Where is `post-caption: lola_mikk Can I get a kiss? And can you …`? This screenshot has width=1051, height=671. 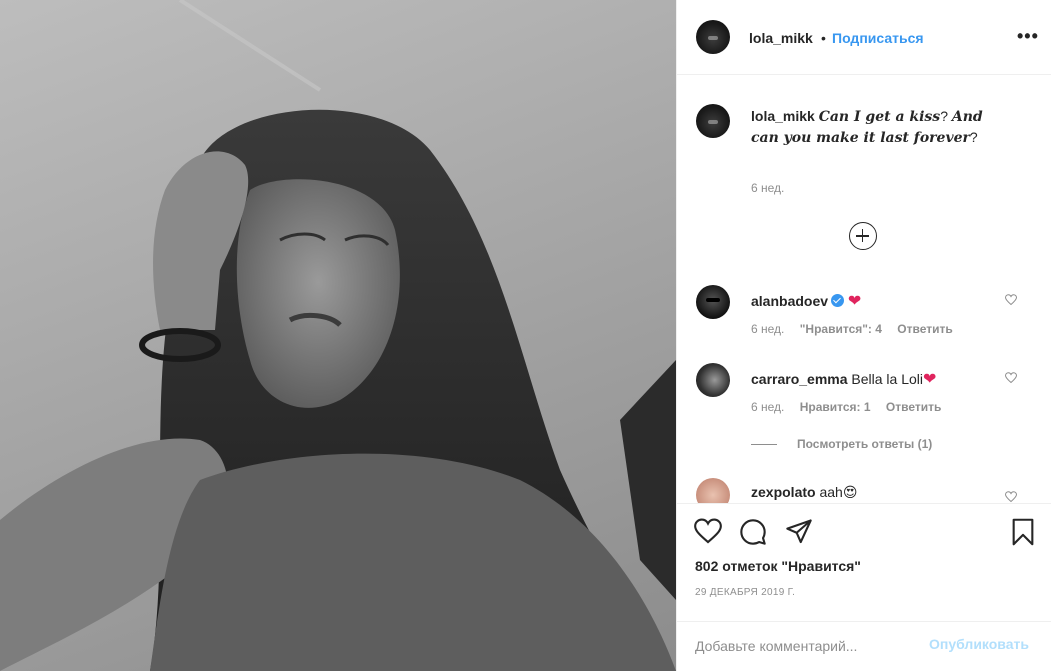 post-caption: lola_mikk Can I get a kiss? And can you … is located at coordinates (871, 127).